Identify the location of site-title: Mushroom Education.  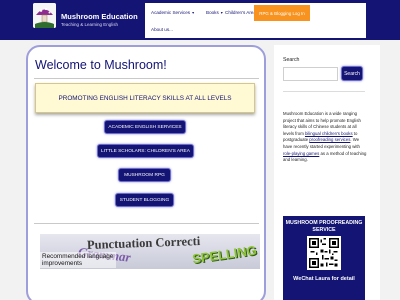
(99, 16).